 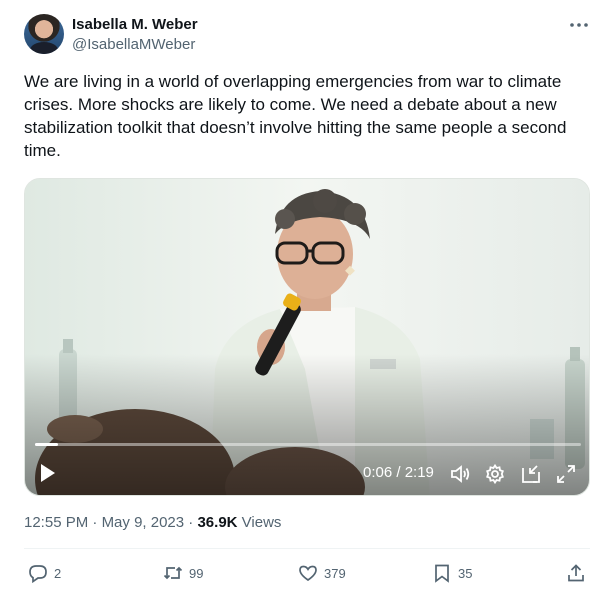 I want to click on avatar, so click(x=44, y=34).